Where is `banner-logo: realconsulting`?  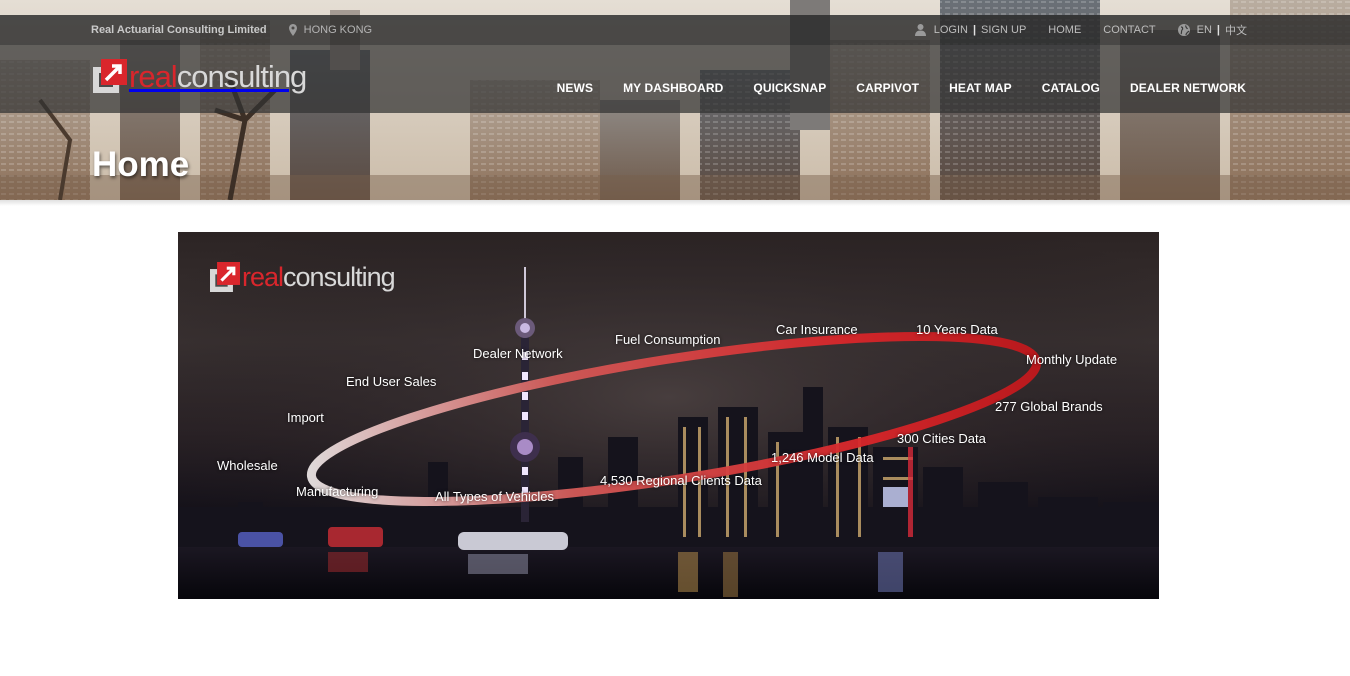 banner-logo: realconsulting is located at coordinates (303, 276).